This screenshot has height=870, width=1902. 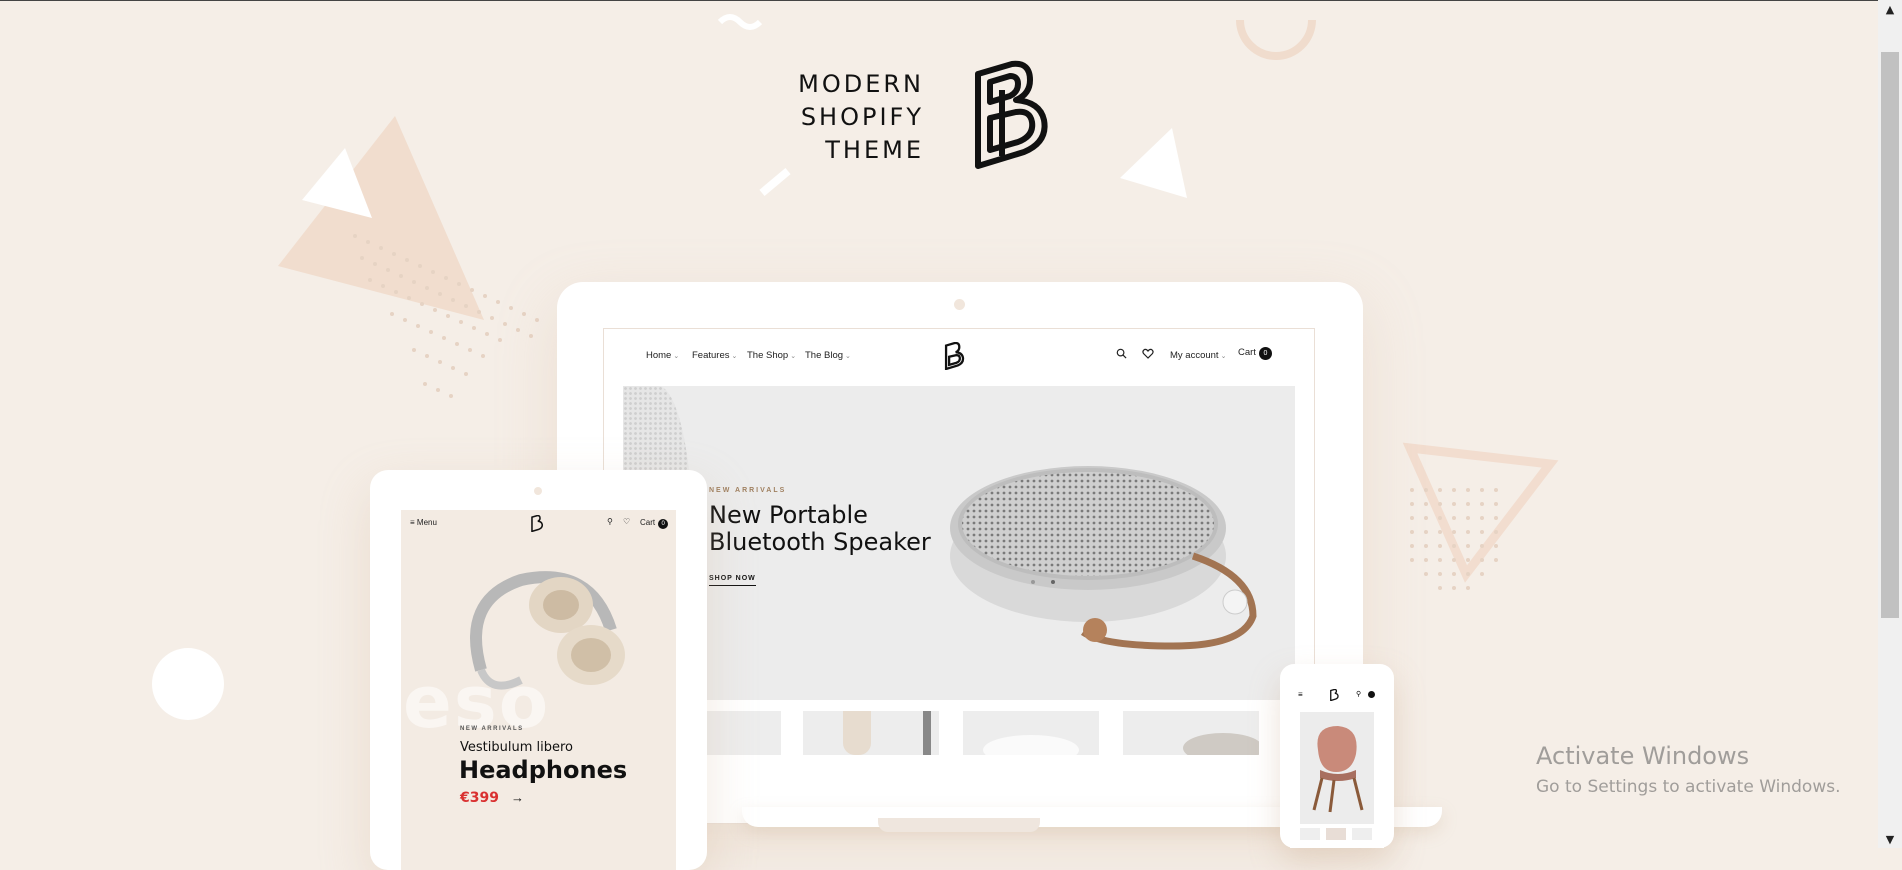 I want to click on product-thumbnails, so click(x=959, y=733).